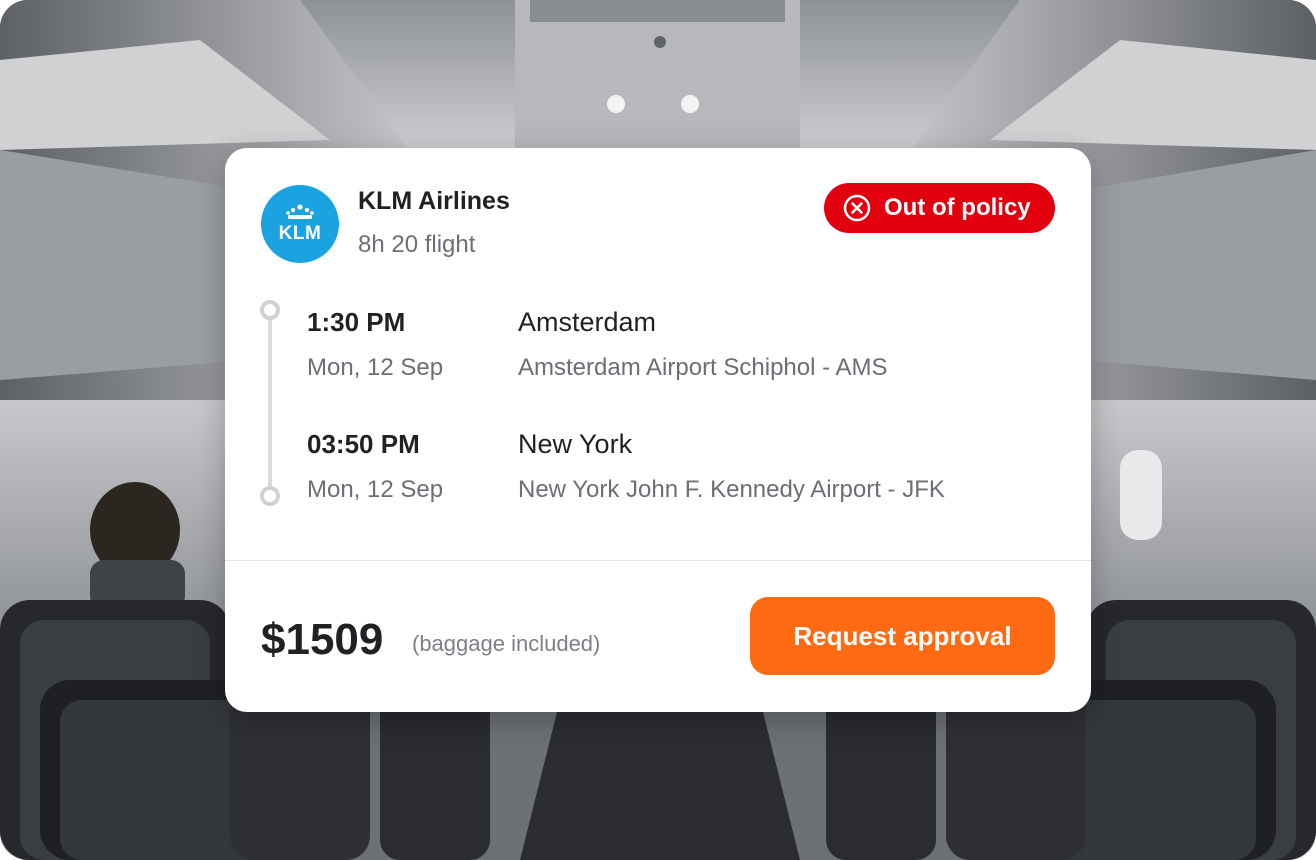 Image resolution: width=1316 pixels, height=860 pixels. What do you see at coordinates (322, 639) in the screenshot?
I see `price: $1509` at bounding box center [322, 639].